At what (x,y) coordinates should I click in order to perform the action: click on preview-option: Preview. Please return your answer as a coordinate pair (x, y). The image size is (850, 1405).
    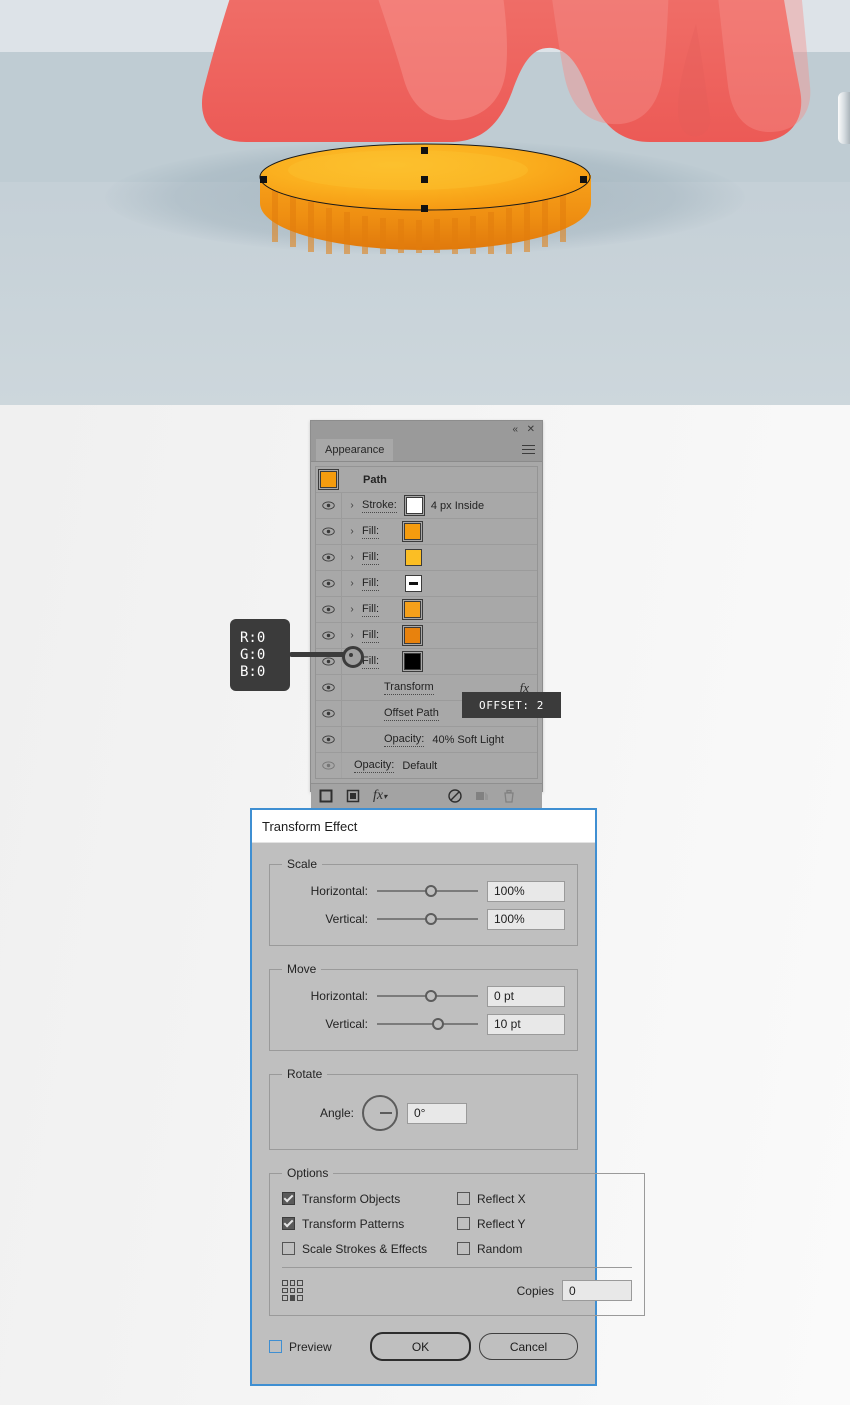
    Looking at the image, I should click on (300, 1347).